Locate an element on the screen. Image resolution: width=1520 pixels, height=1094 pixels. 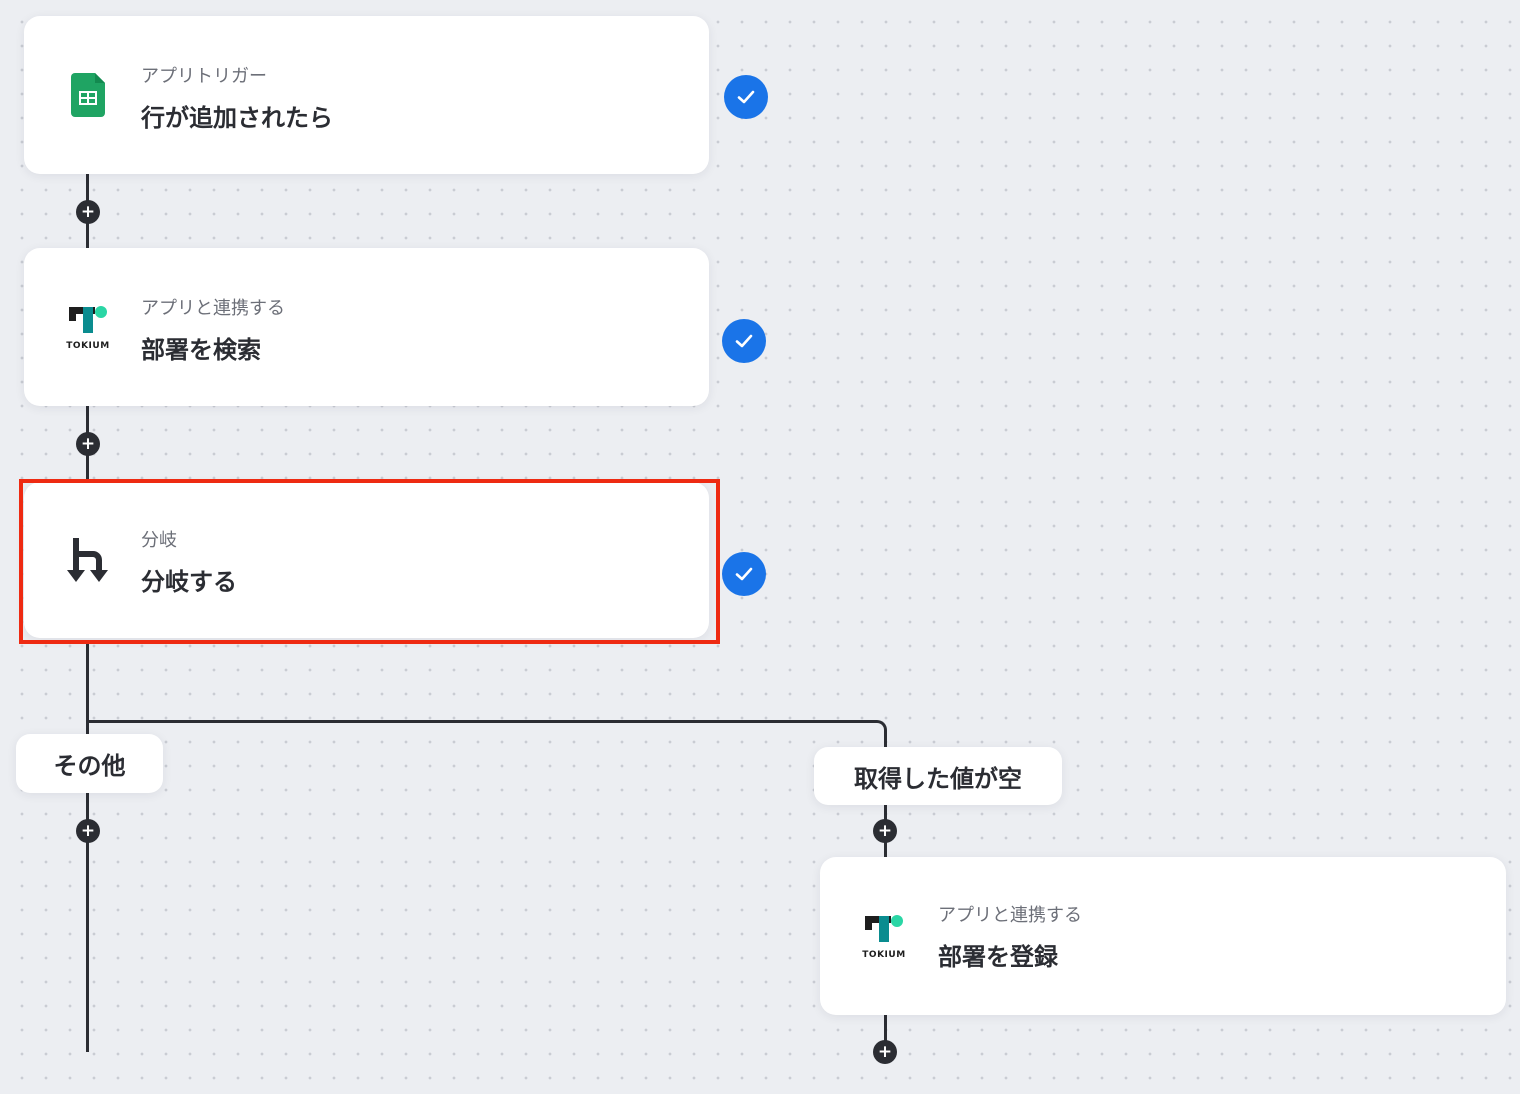
flow-step-card-branch: 分岐 分岐する is located at coordinates (366, 560).